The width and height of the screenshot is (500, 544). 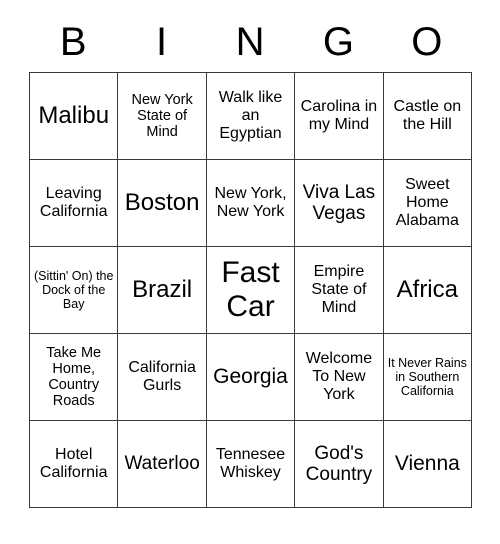 I want to click on bingo-header-letter-i: I, so click(x=162, y=42).